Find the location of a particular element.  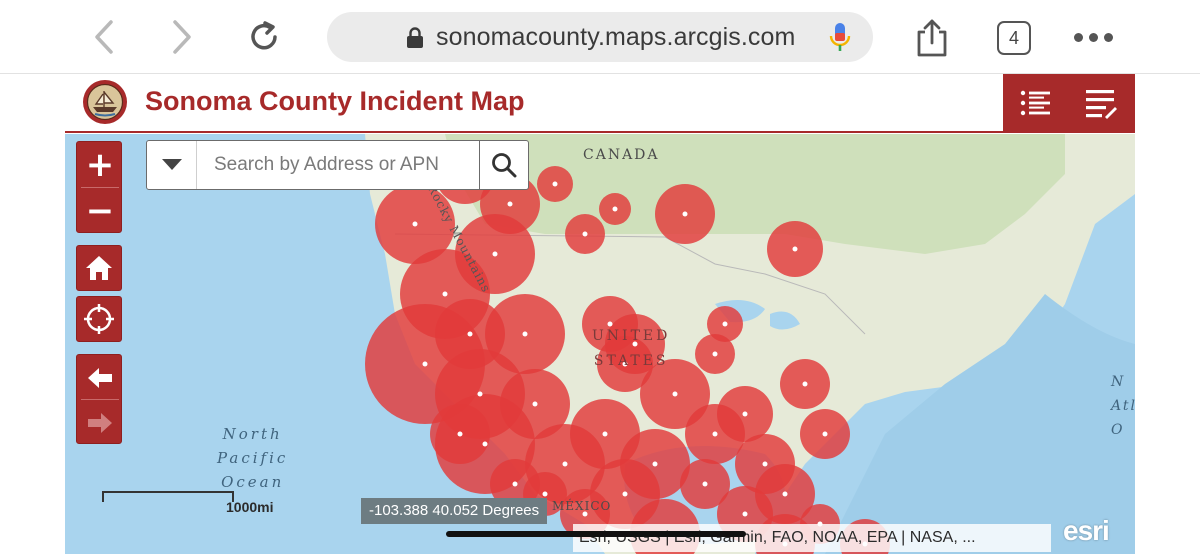

arrow-right-icon is located at coordinates (100, 422).